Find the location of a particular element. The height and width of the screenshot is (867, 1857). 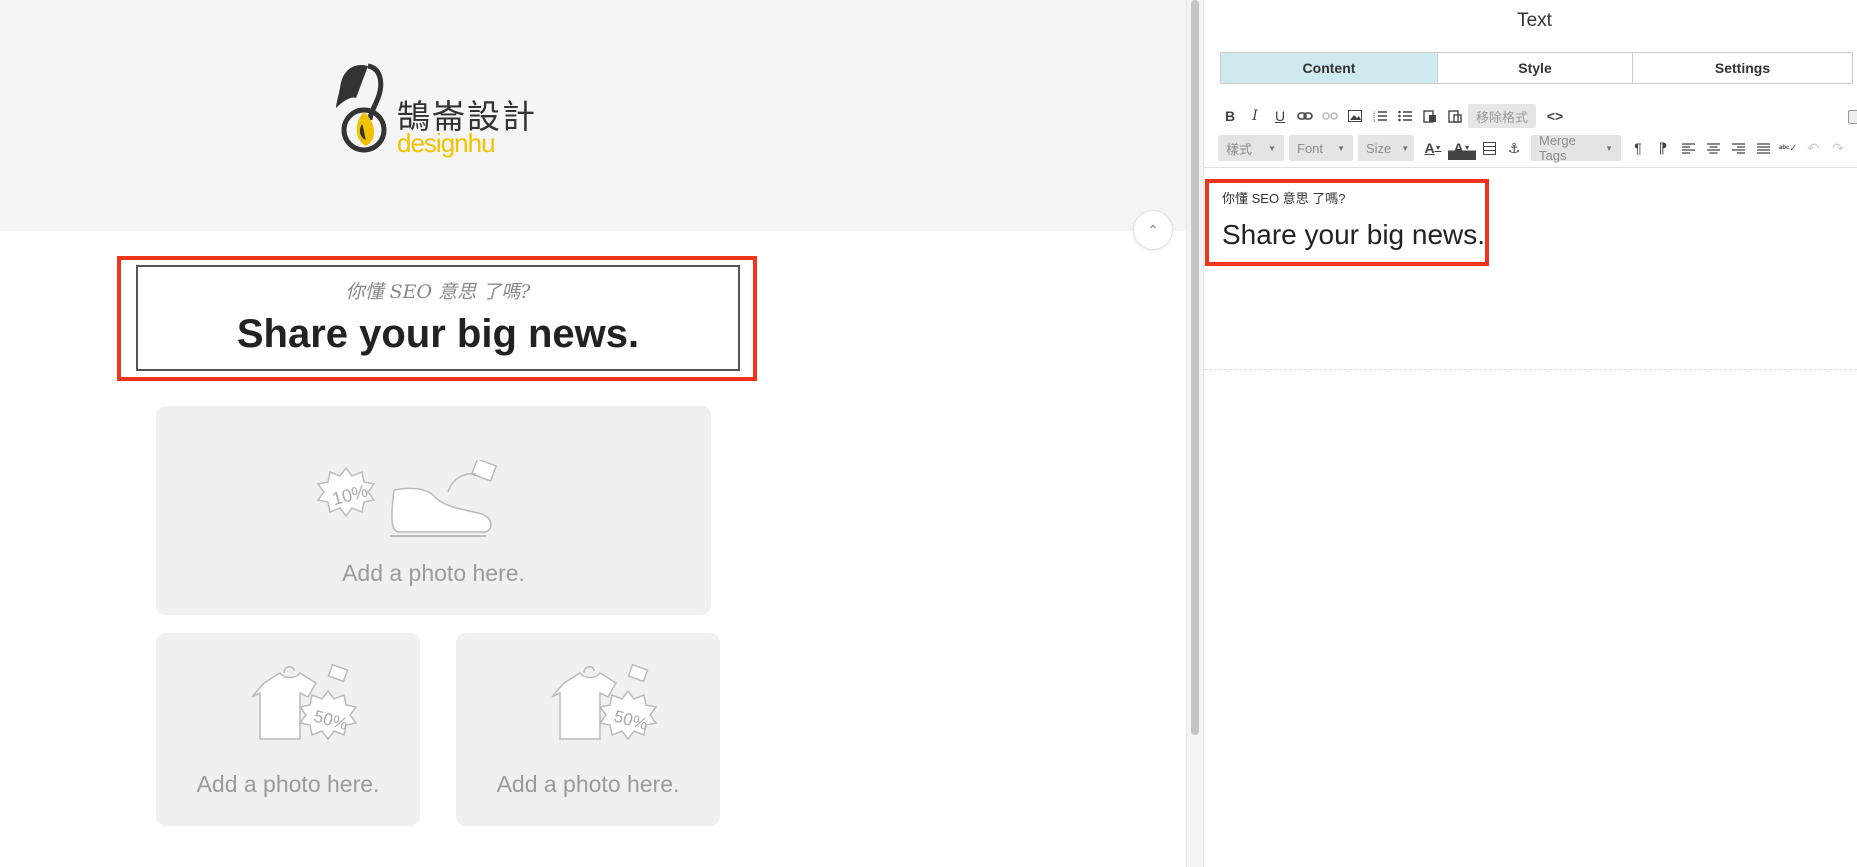

paste-text-icon is located at coordinates (1430, 116).